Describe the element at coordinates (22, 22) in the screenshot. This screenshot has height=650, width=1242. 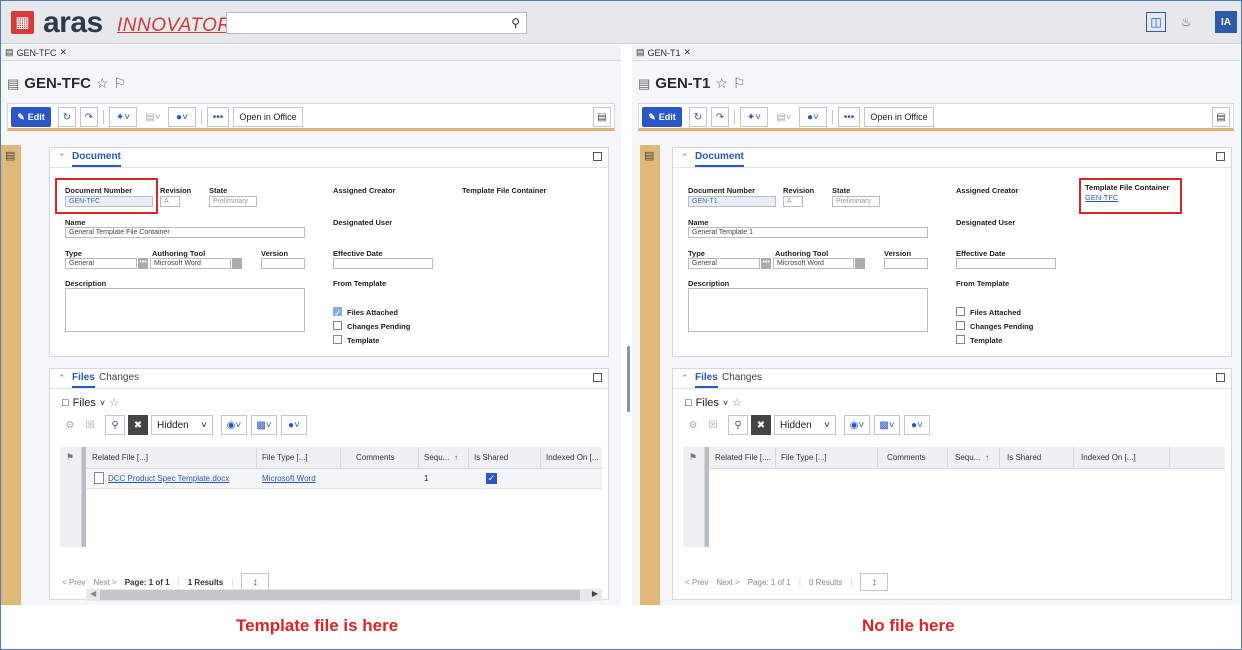
I see `app-menu-button: ▦` at that location.